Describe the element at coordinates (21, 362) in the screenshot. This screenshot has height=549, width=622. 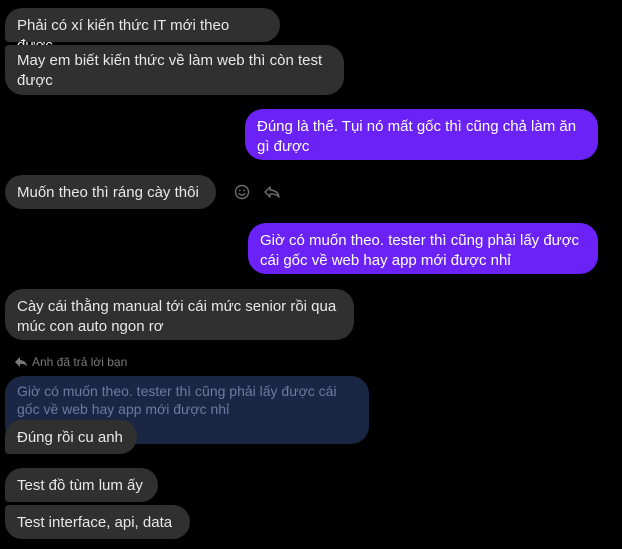
I see `reply-arrow-icon` at that location.